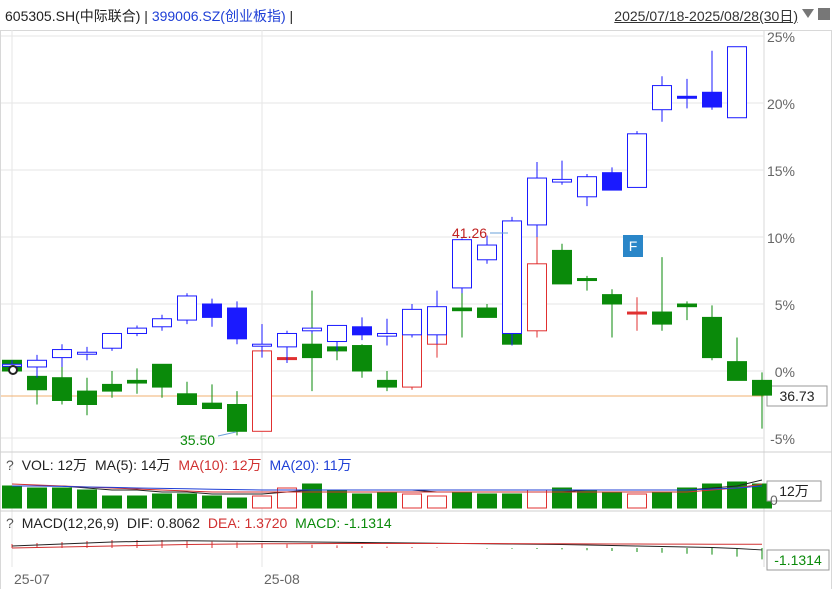 This screenshot has height=589, width=832. What do you see at coordinates (781, 238) in the screenshot?
I see `y-tick-label: 10%` at bounding box center [781, 238].